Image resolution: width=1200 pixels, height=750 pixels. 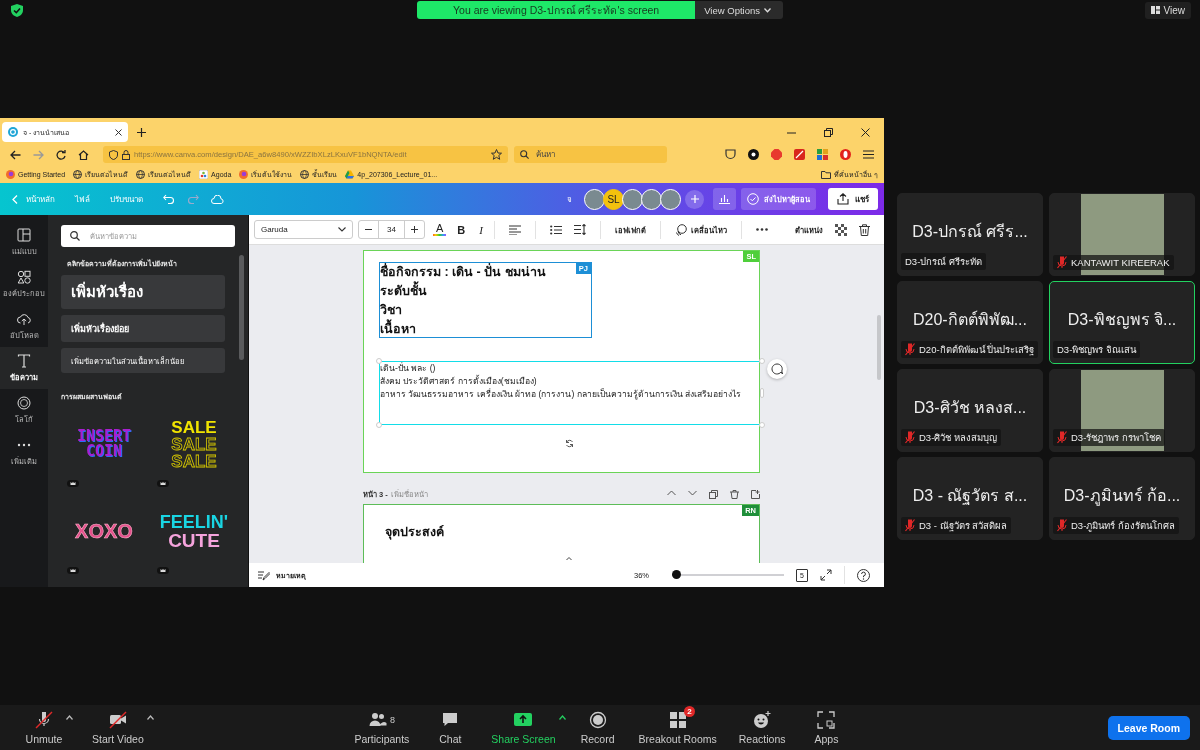 What do you see at coordinates (169, 199) in the screenshot?
I see `undo-icon` at bounding box center [169, 199].